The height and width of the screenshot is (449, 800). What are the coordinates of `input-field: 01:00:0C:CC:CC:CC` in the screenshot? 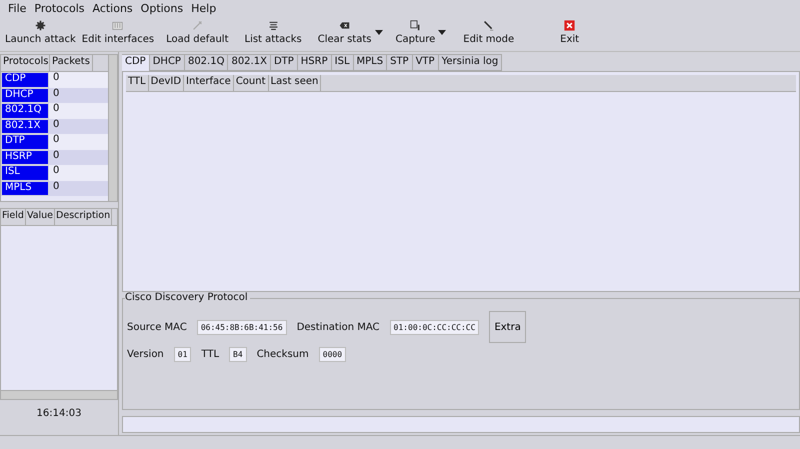 It's located at (435, 327).